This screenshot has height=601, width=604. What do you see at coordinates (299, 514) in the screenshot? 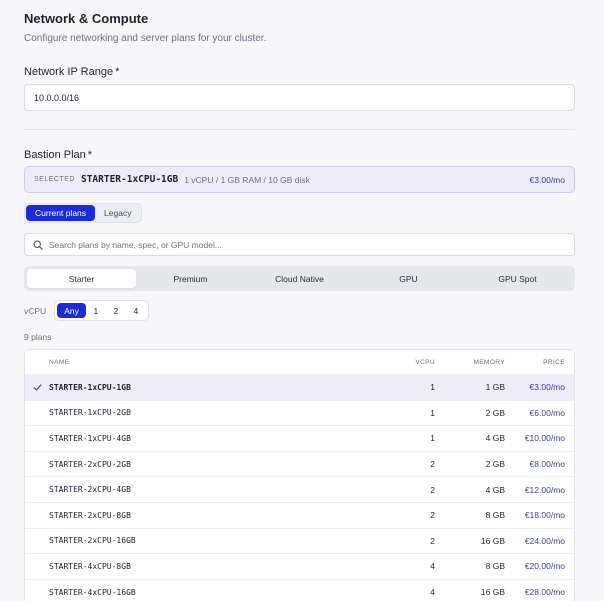
I see `table-row: STARTER-2xCPU-8GB 2 8 GB €18.00/mo` at bounding box center [299, 514].